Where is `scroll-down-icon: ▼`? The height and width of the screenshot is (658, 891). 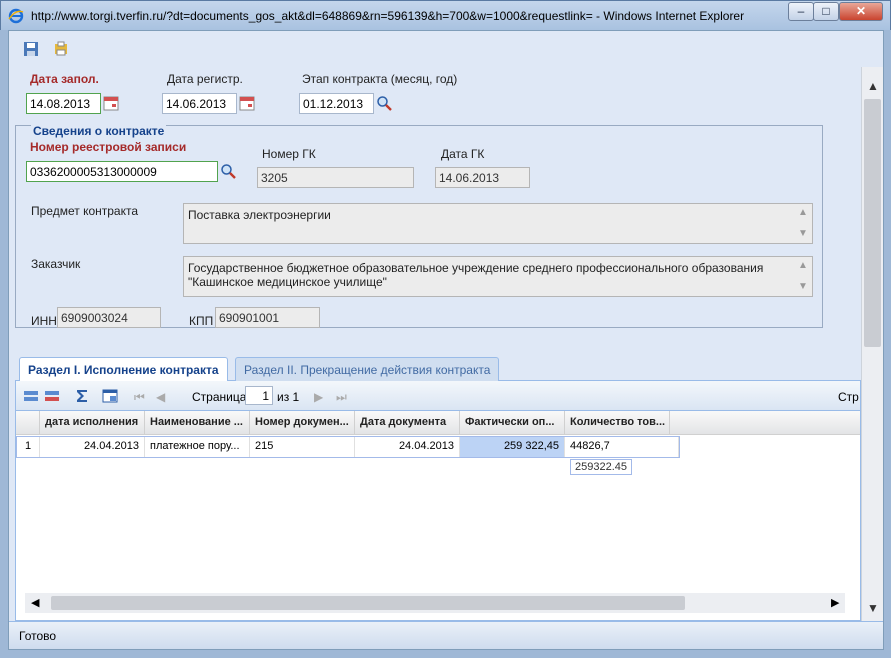 scroll-down-icon: ▼ is located at coordinates (873, 608).